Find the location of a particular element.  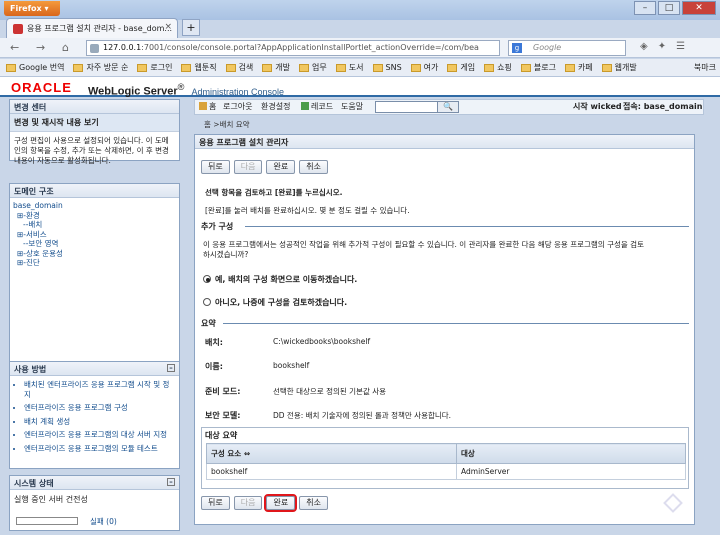

bookmark-item: 블로그 is located at coordinates (538, 67).